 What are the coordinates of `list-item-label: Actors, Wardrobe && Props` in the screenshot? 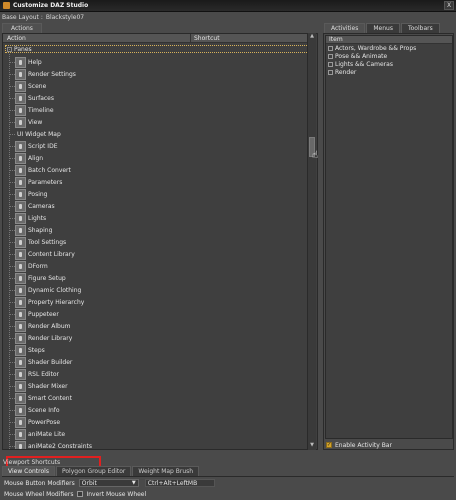 It's located at (376, 48).